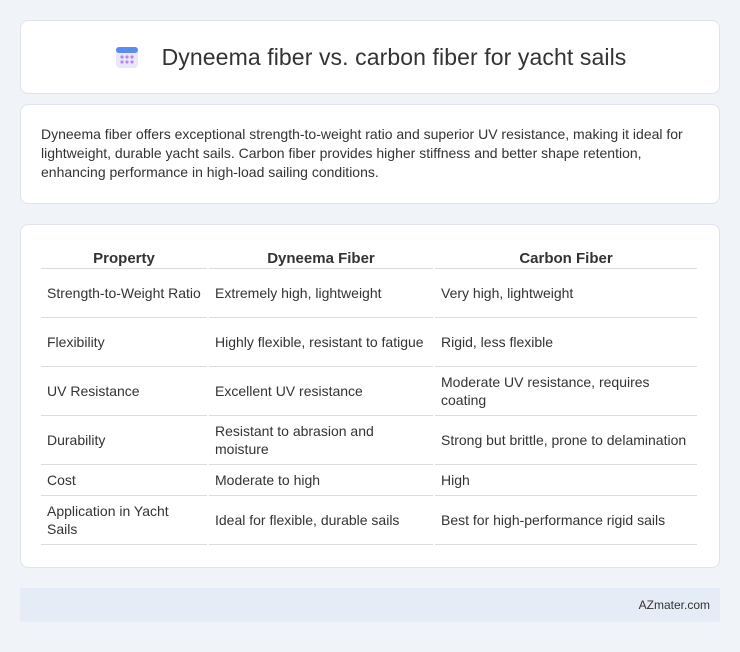  What do you see at coordinates (566, 293) in the screenshot?
I see `table-cell: Very high, lightweight` at bounding box center [566, 293].